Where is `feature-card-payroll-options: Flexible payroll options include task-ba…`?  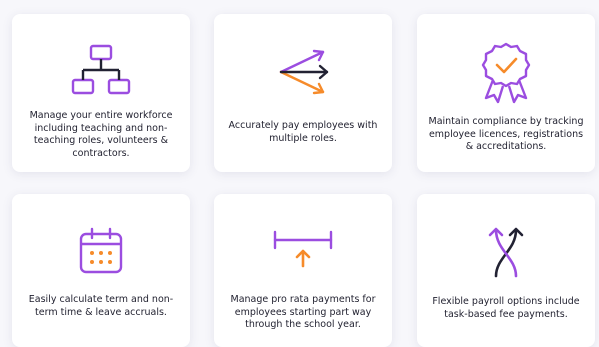
feature-card-payroll-options: Flexible payroll options include task-ba… is located at coordinates (506, 270).